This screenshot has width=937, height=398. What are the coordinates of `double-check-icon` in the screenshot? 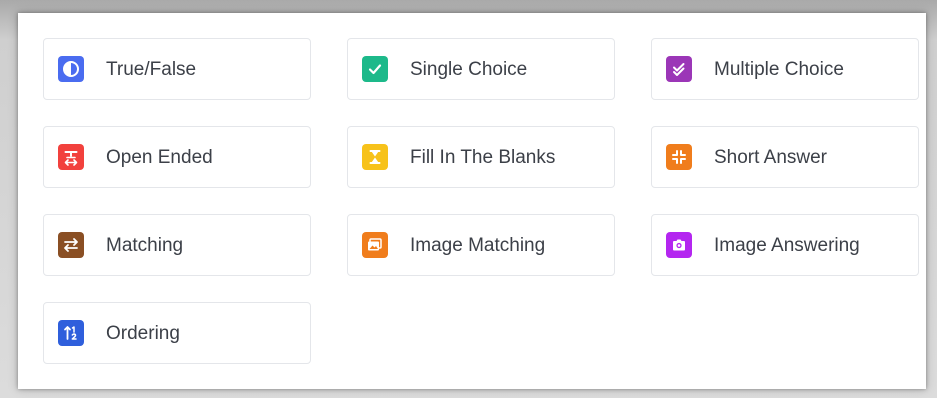 It's located at (679, 69).